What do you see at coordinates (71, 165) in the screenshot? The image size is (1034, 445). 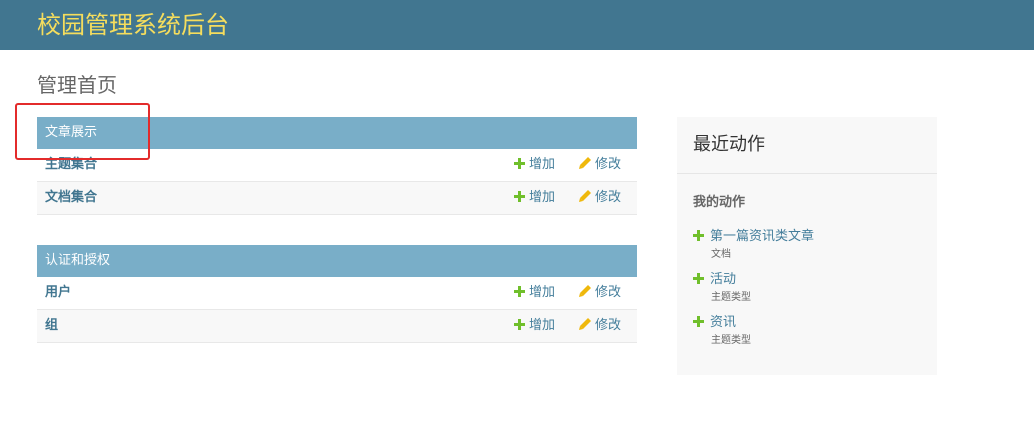 I see `model-link-topics: 主题集合` at bounding box center [71, 165].